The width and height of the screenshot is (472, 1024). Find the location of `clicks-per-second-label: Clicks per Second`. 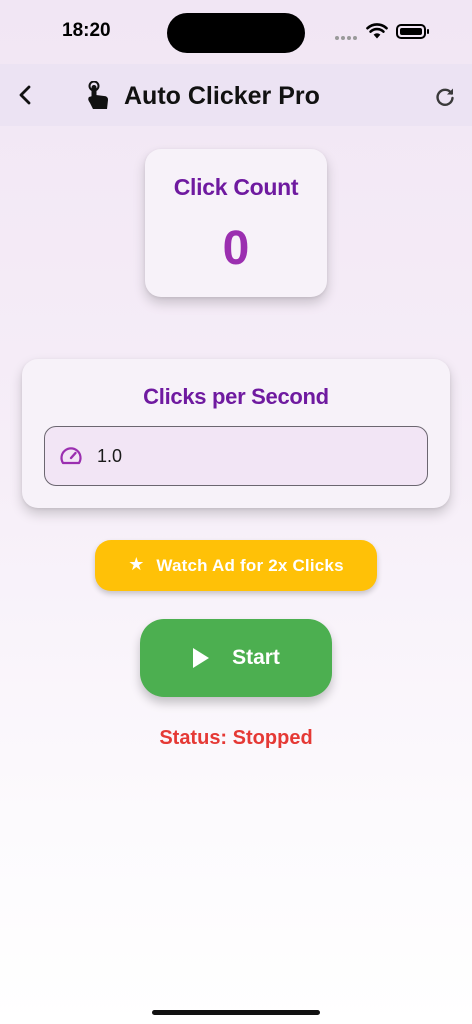

clicks-per-second-label: Clicks per Second is located at coordinates (236, 396).